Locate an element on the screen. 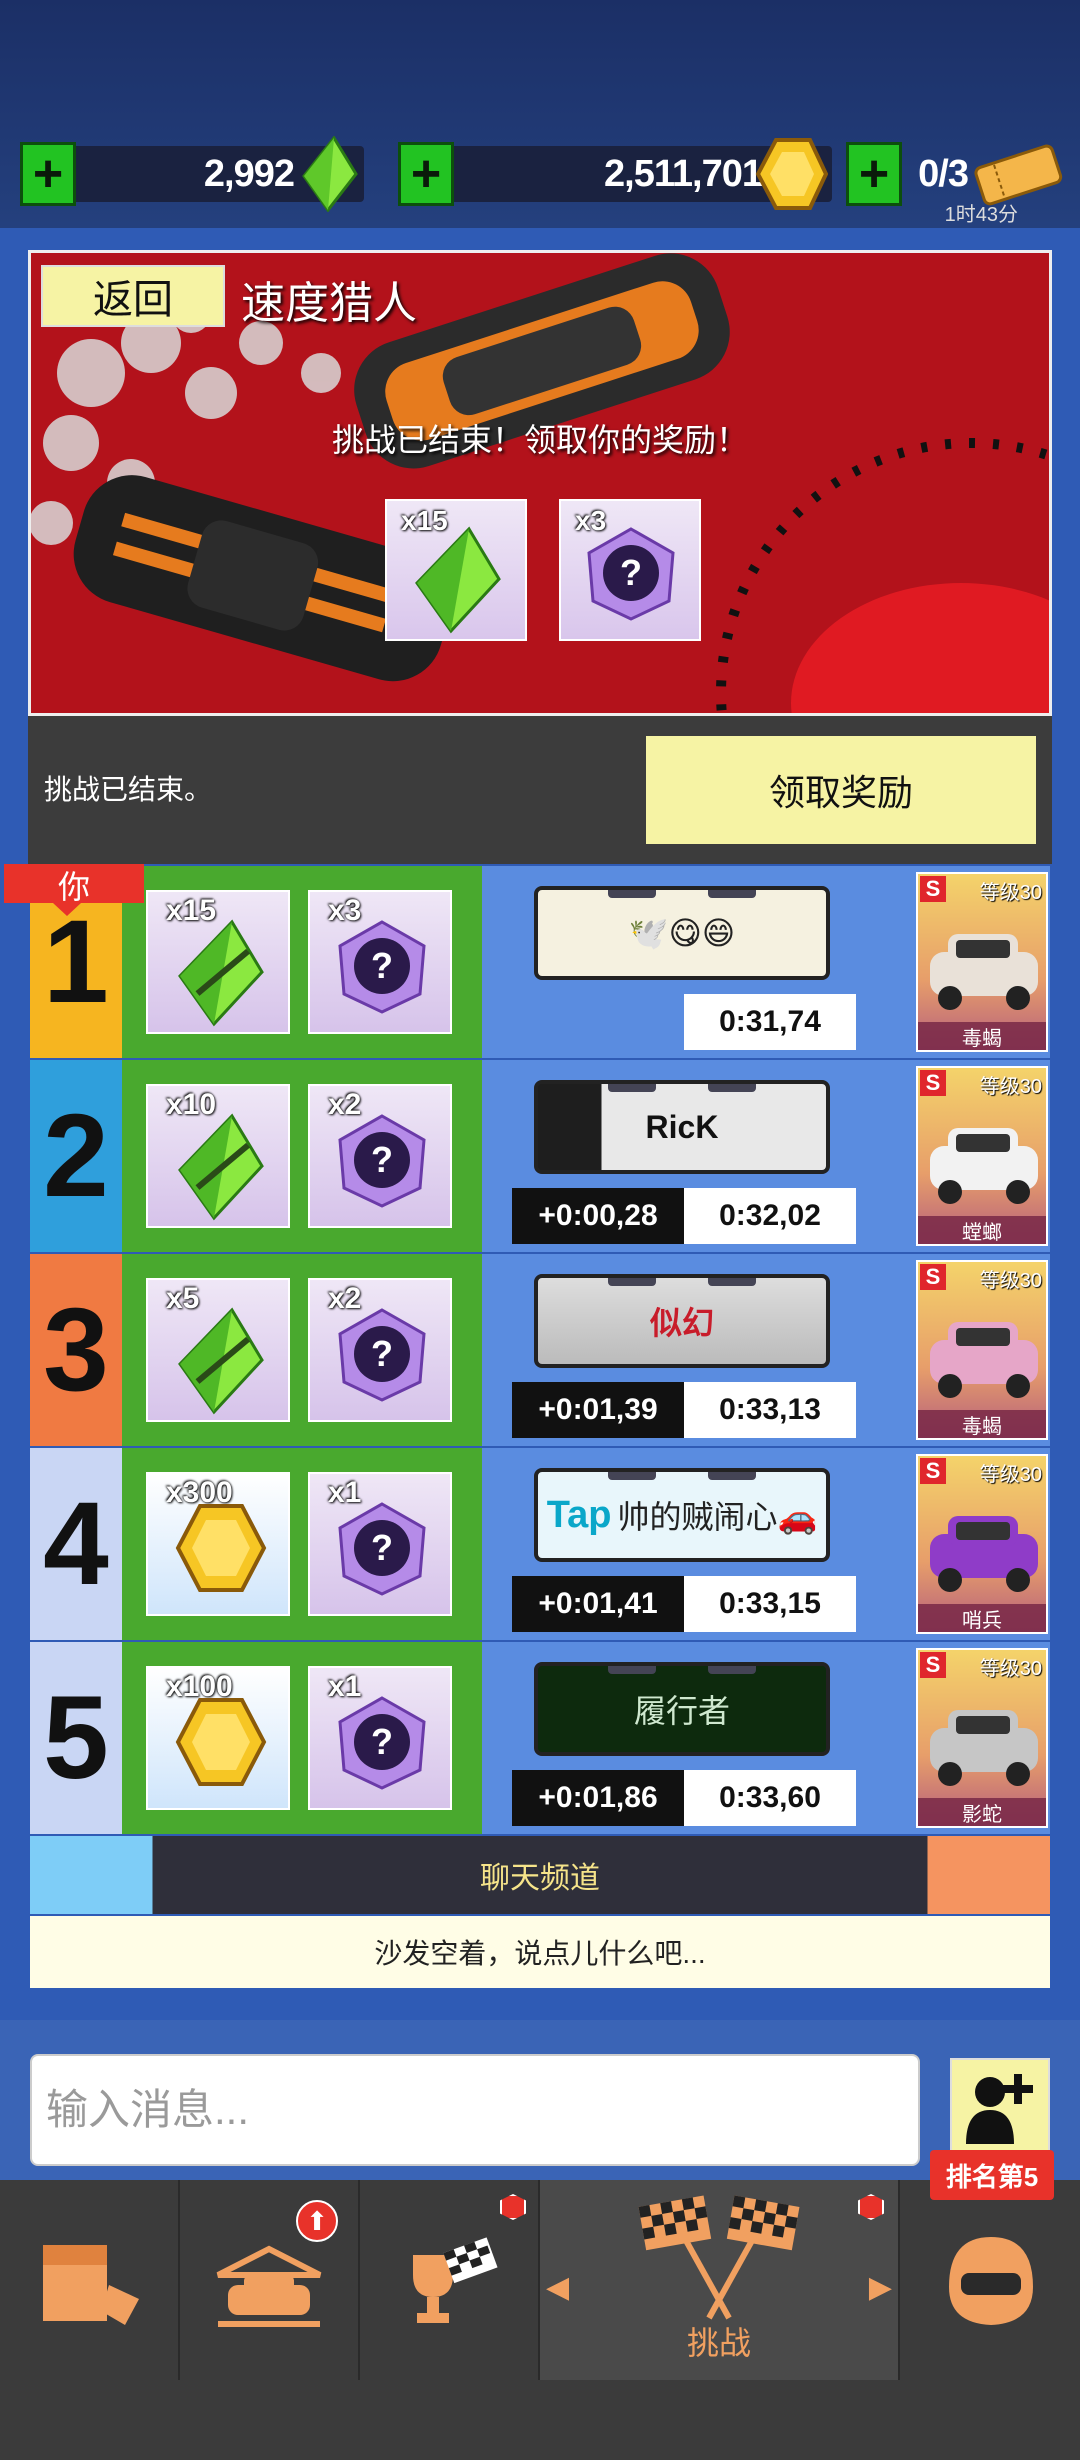 This screenshot has height=2460, width=1080. reward-card: x3? is located at coordinates (380, 962).